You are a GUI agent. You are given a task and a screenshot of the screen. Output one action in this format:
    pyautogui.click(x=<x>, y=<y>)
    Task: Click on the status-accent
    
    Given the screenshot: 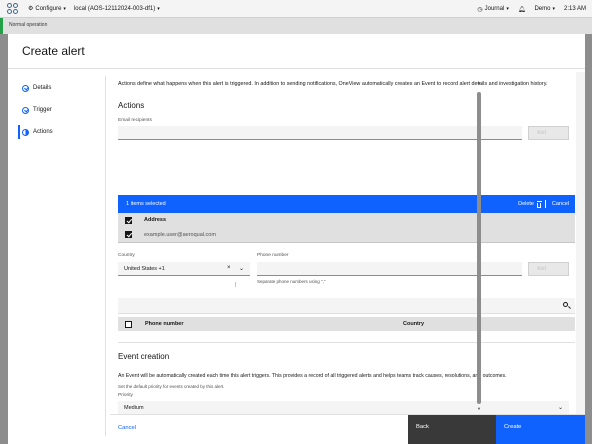 What is the action you would take?
    pyautogui.click(x=1, y=26)
    